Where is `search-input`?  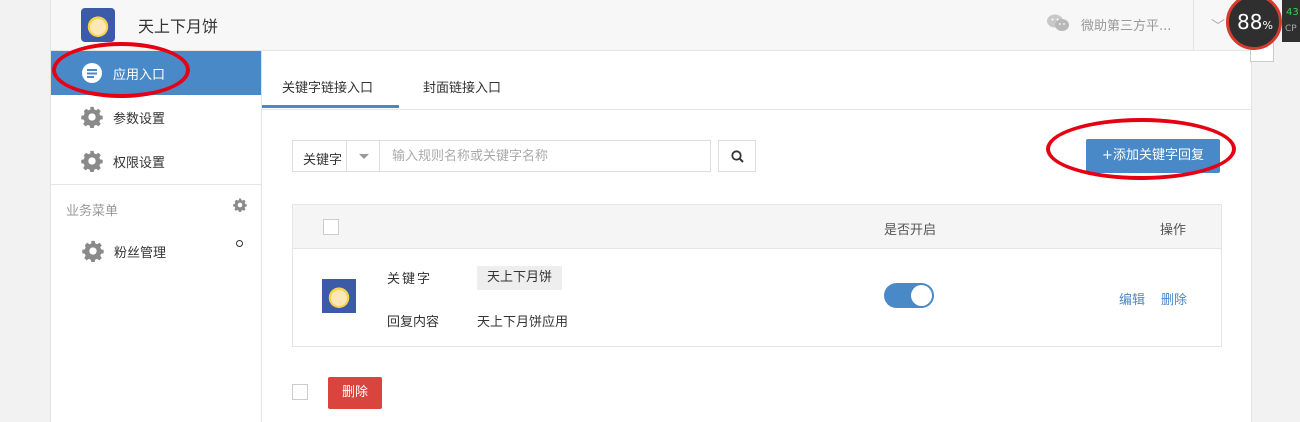 search-input is located at coordinates (545, 156).